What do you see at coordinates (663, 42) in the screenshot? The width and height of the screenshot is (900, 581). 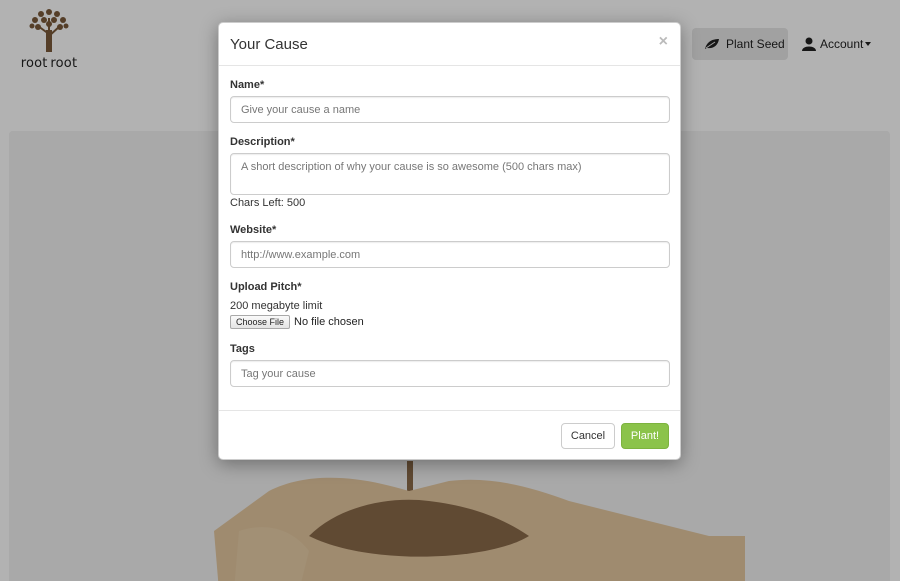 I see `close-icon: ×` at bounding box center [663, 42].